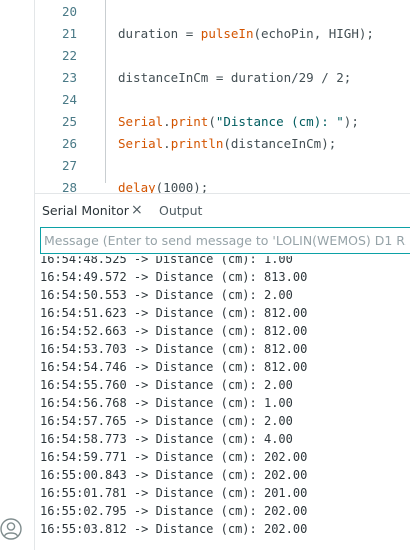  What do you see at coordinates (166, 403) in the screenshot?
I see `log-line: 16:54:56.768 -> Distance (cm): 1.00` at bounding box center [166, 403].